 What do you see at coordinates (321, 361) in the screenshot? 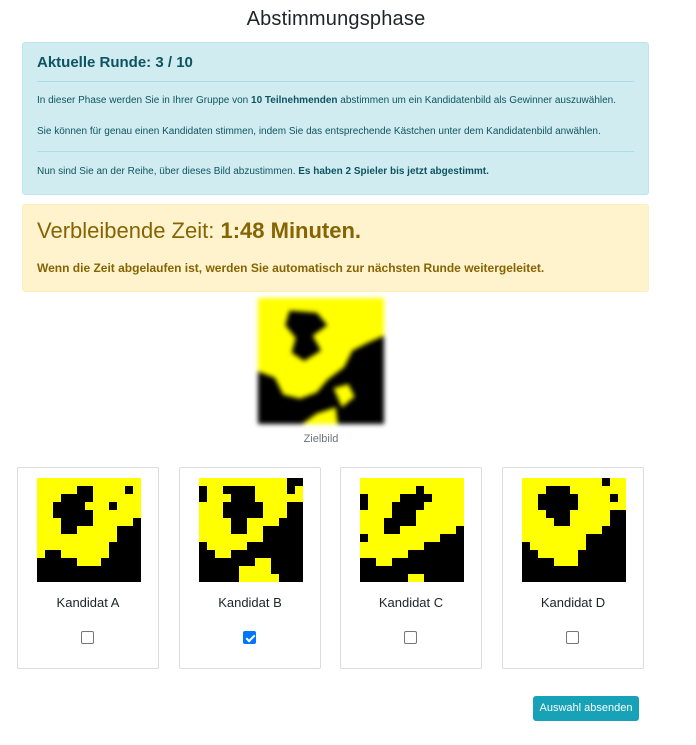
I see `target-image` at bounding box center [321, 361].